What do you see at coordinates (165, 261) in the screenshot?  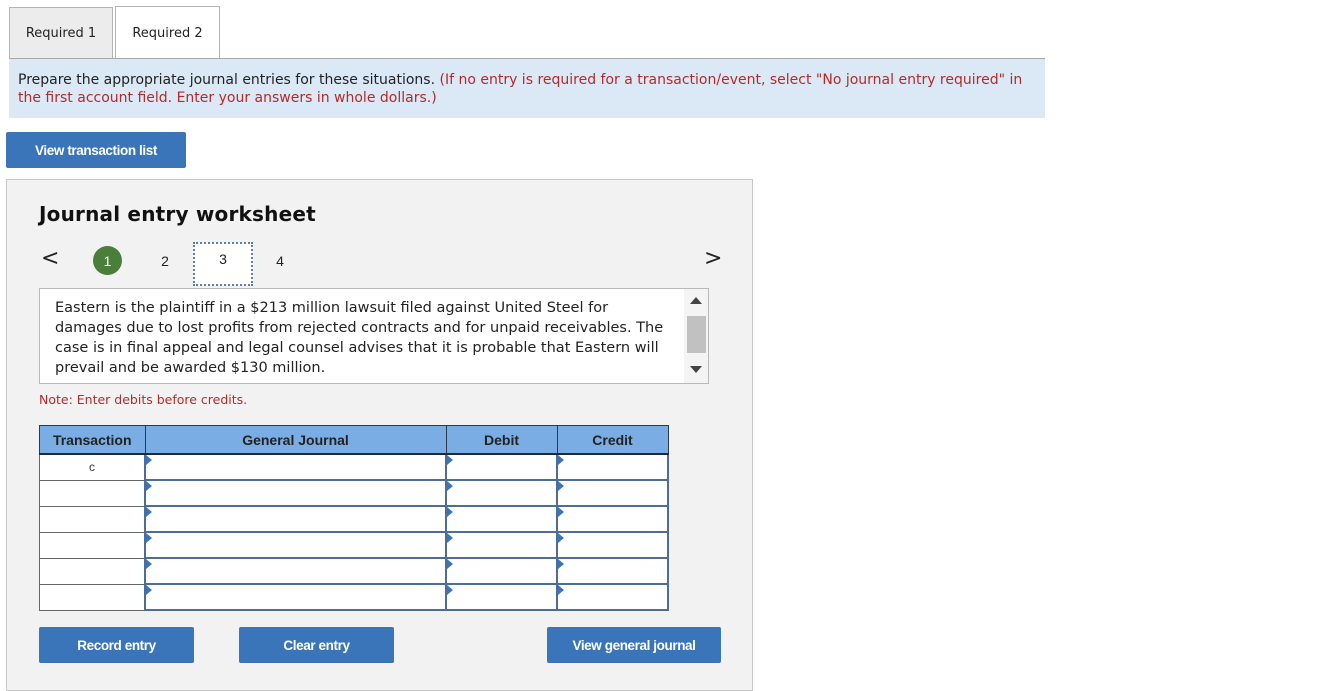 I see `step-2: 2` at bounding box center [165, 261].